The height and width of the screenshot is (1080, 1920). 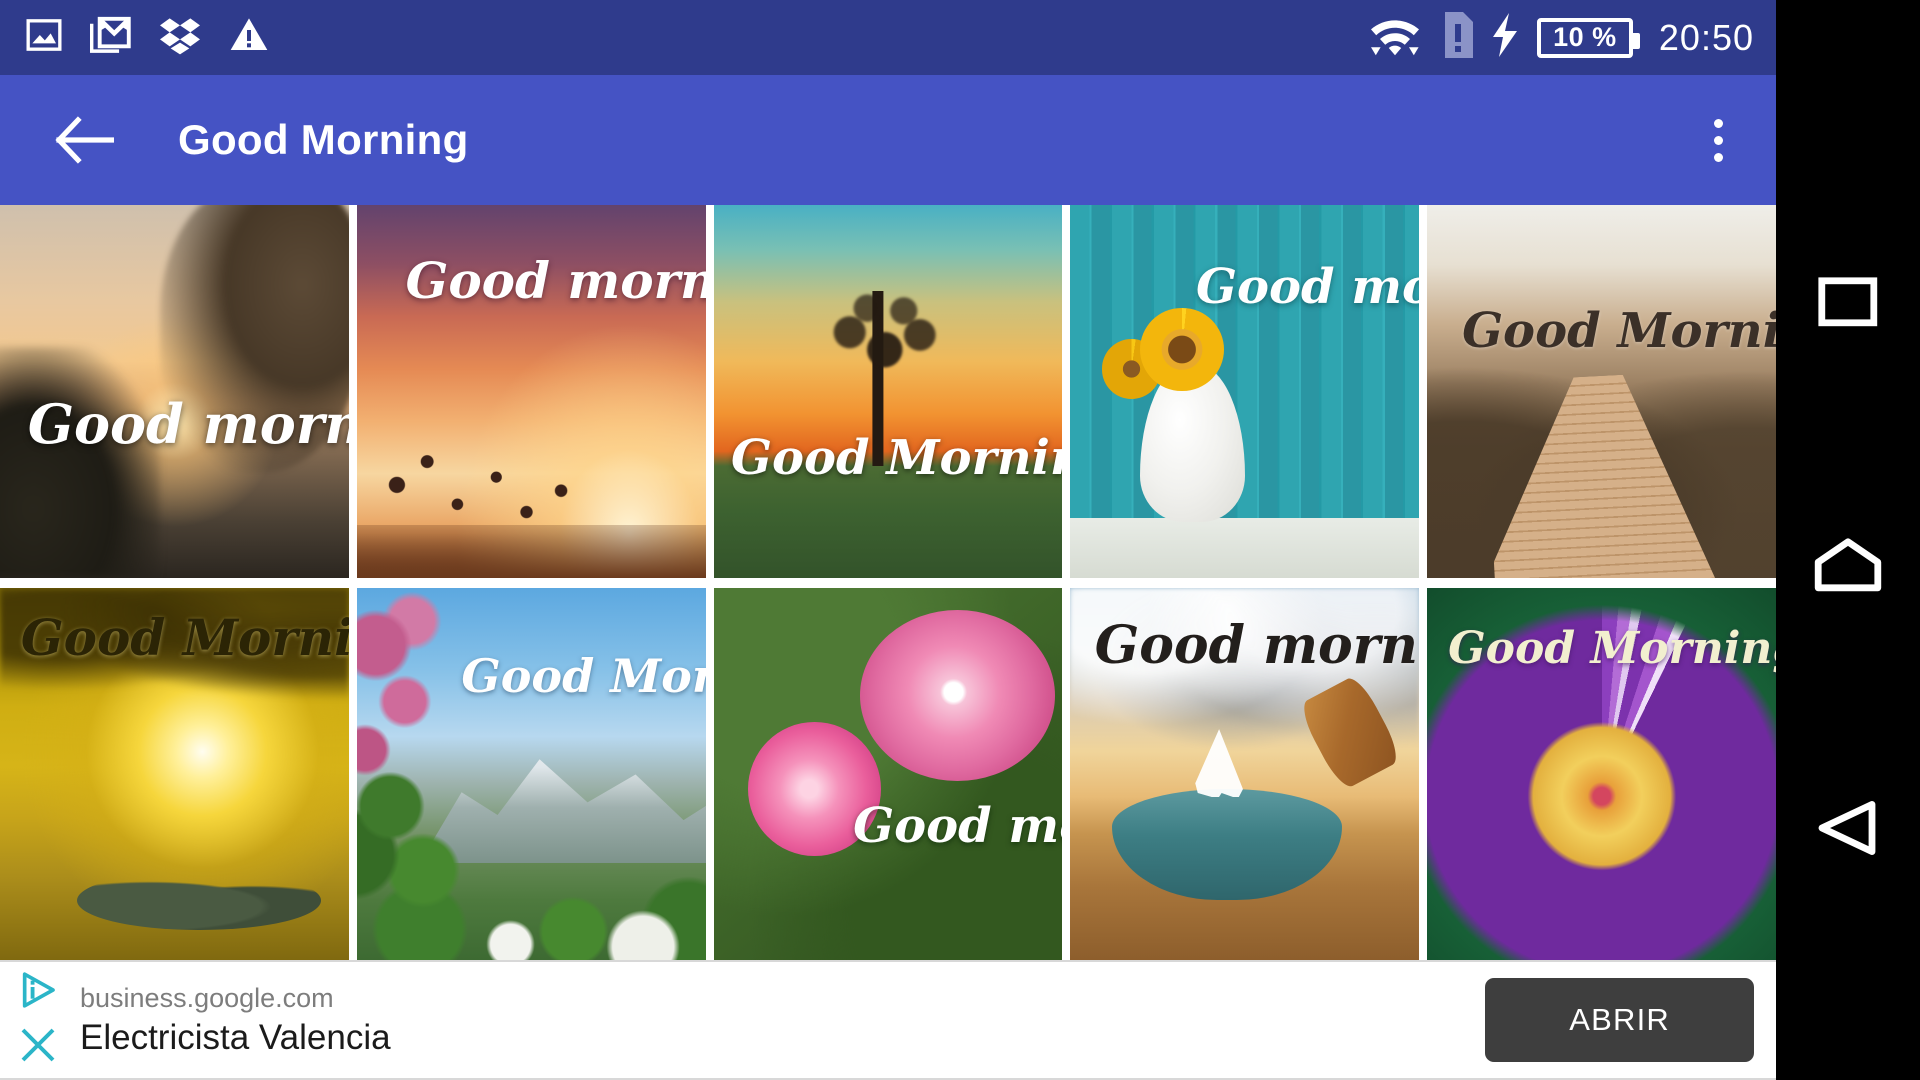 What do you see at coordinates (249, 37) in the screenshot?
I see `warning-triangle-icon` at bounding box center [249, 37].